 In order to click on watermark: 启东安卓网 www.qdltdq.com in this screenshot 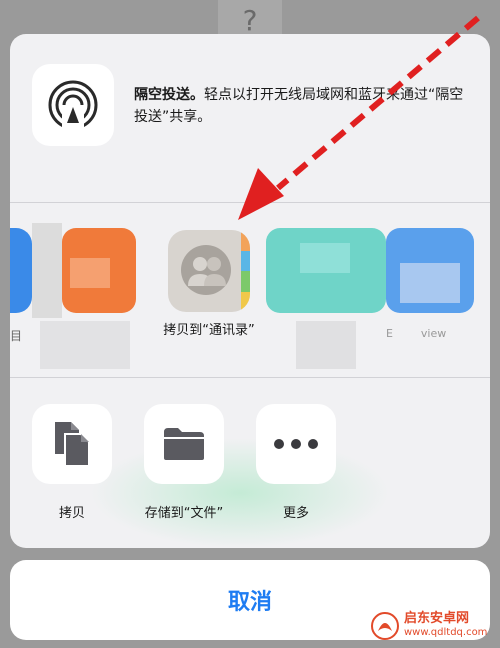, I will do `click(434, 626)`.